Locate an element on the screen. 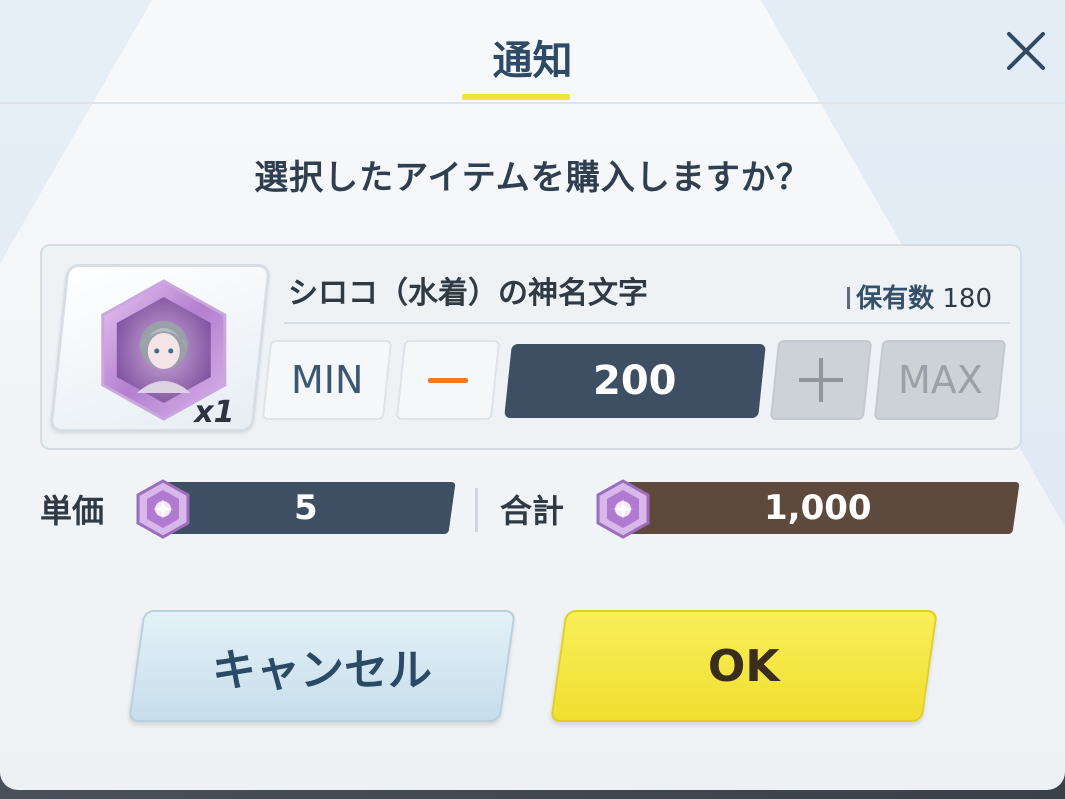 This screenshot has height=799, width=1065. total-price-label: 合計 is located at coordinates (532, 511).